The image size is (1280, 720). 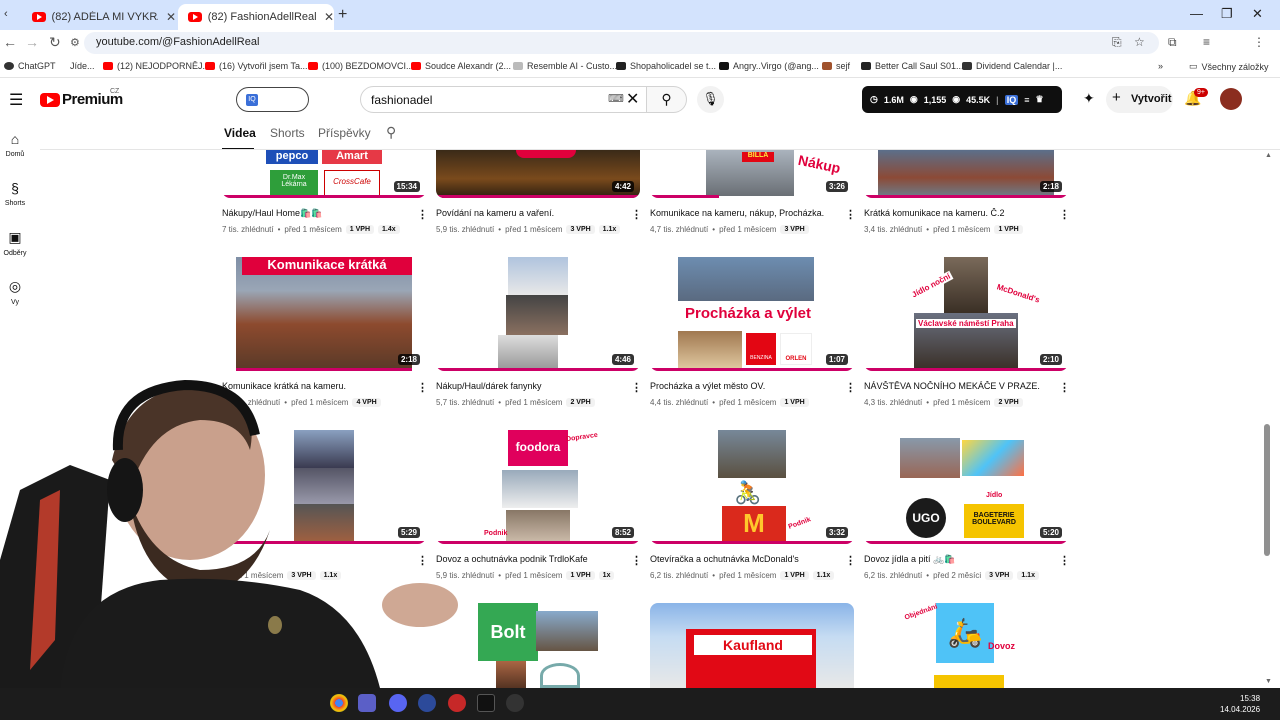 I want to click on tab-scroll-left-icon: ‹, so click(x=6, y=14).